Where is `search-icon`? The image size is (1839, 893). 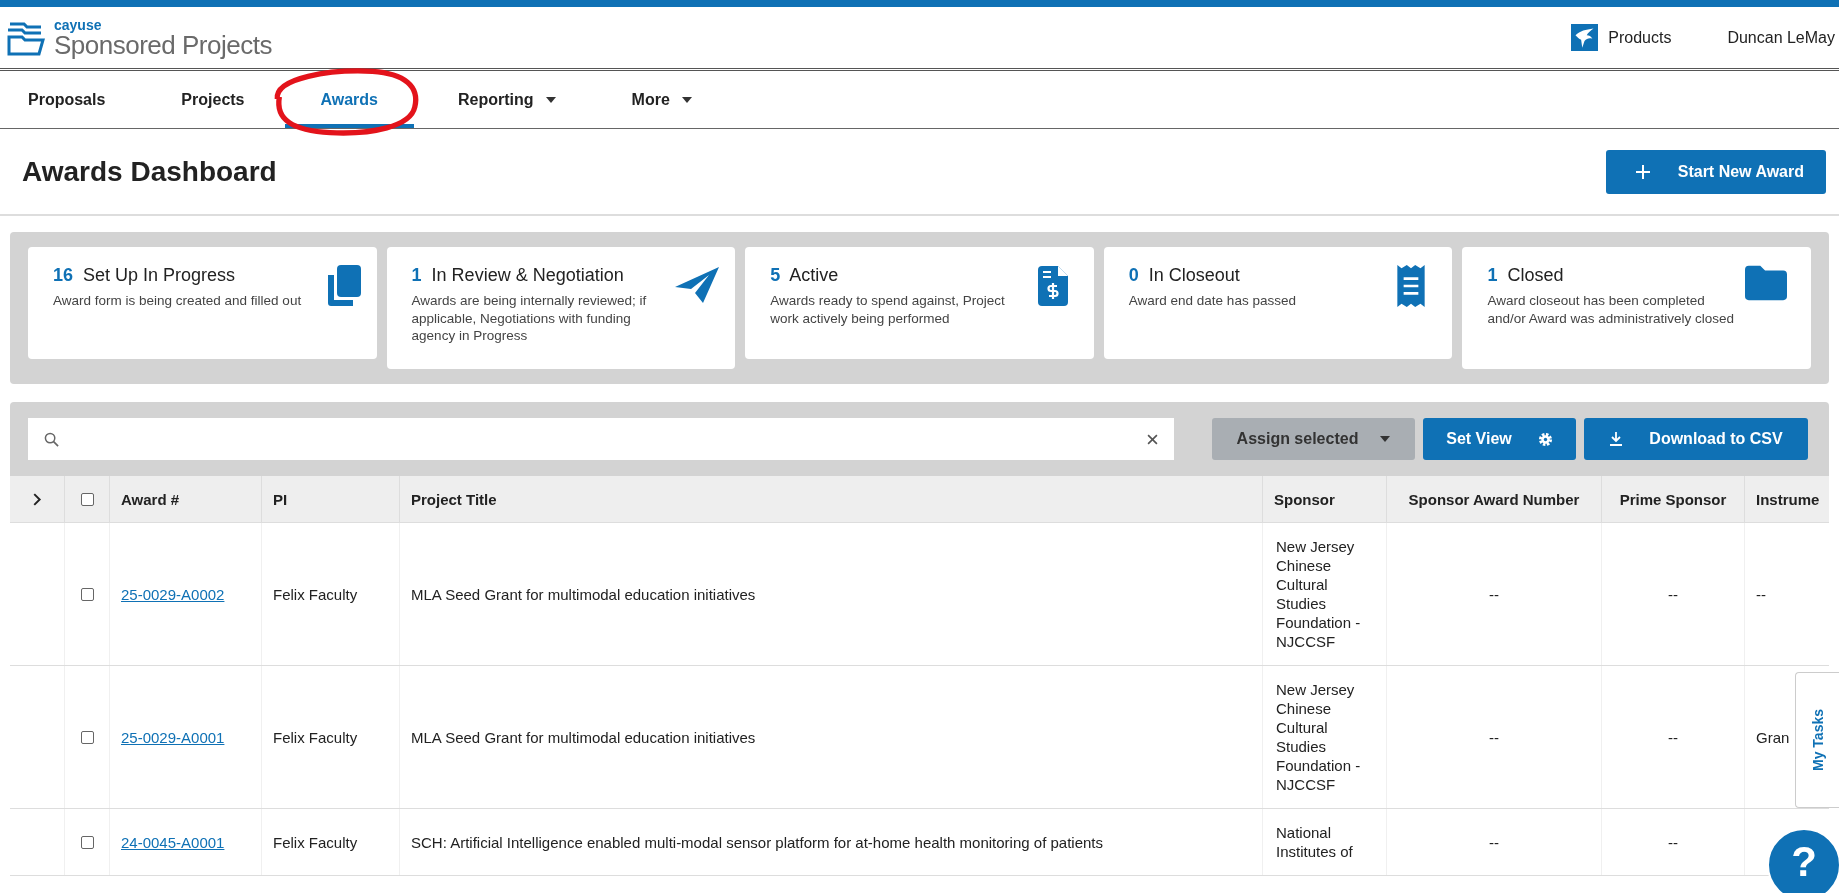 search-icon is located at coordinates (51, 439).